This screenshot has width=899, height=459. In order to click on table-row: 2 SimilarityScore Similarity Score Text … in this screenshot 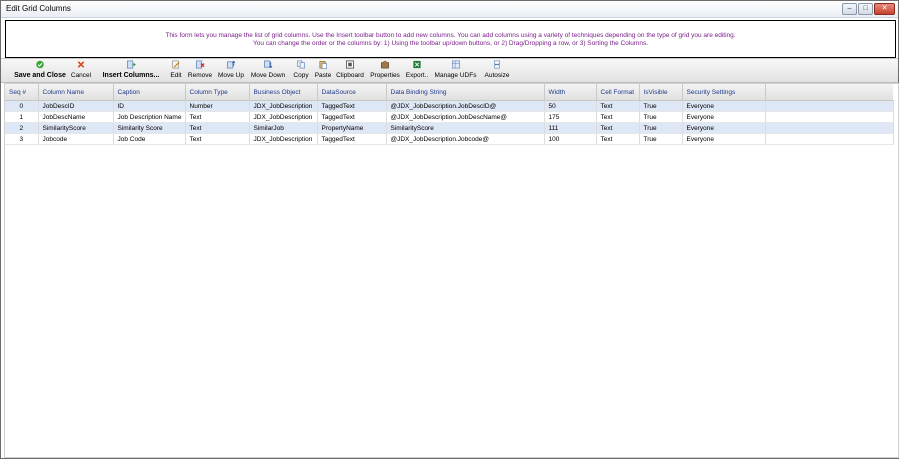, I will do `click(449, 128)`.